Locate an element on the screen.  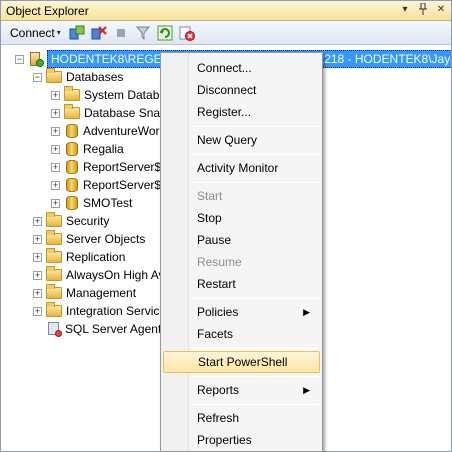
connect-label: Connect is located at coordinates (32, 32).